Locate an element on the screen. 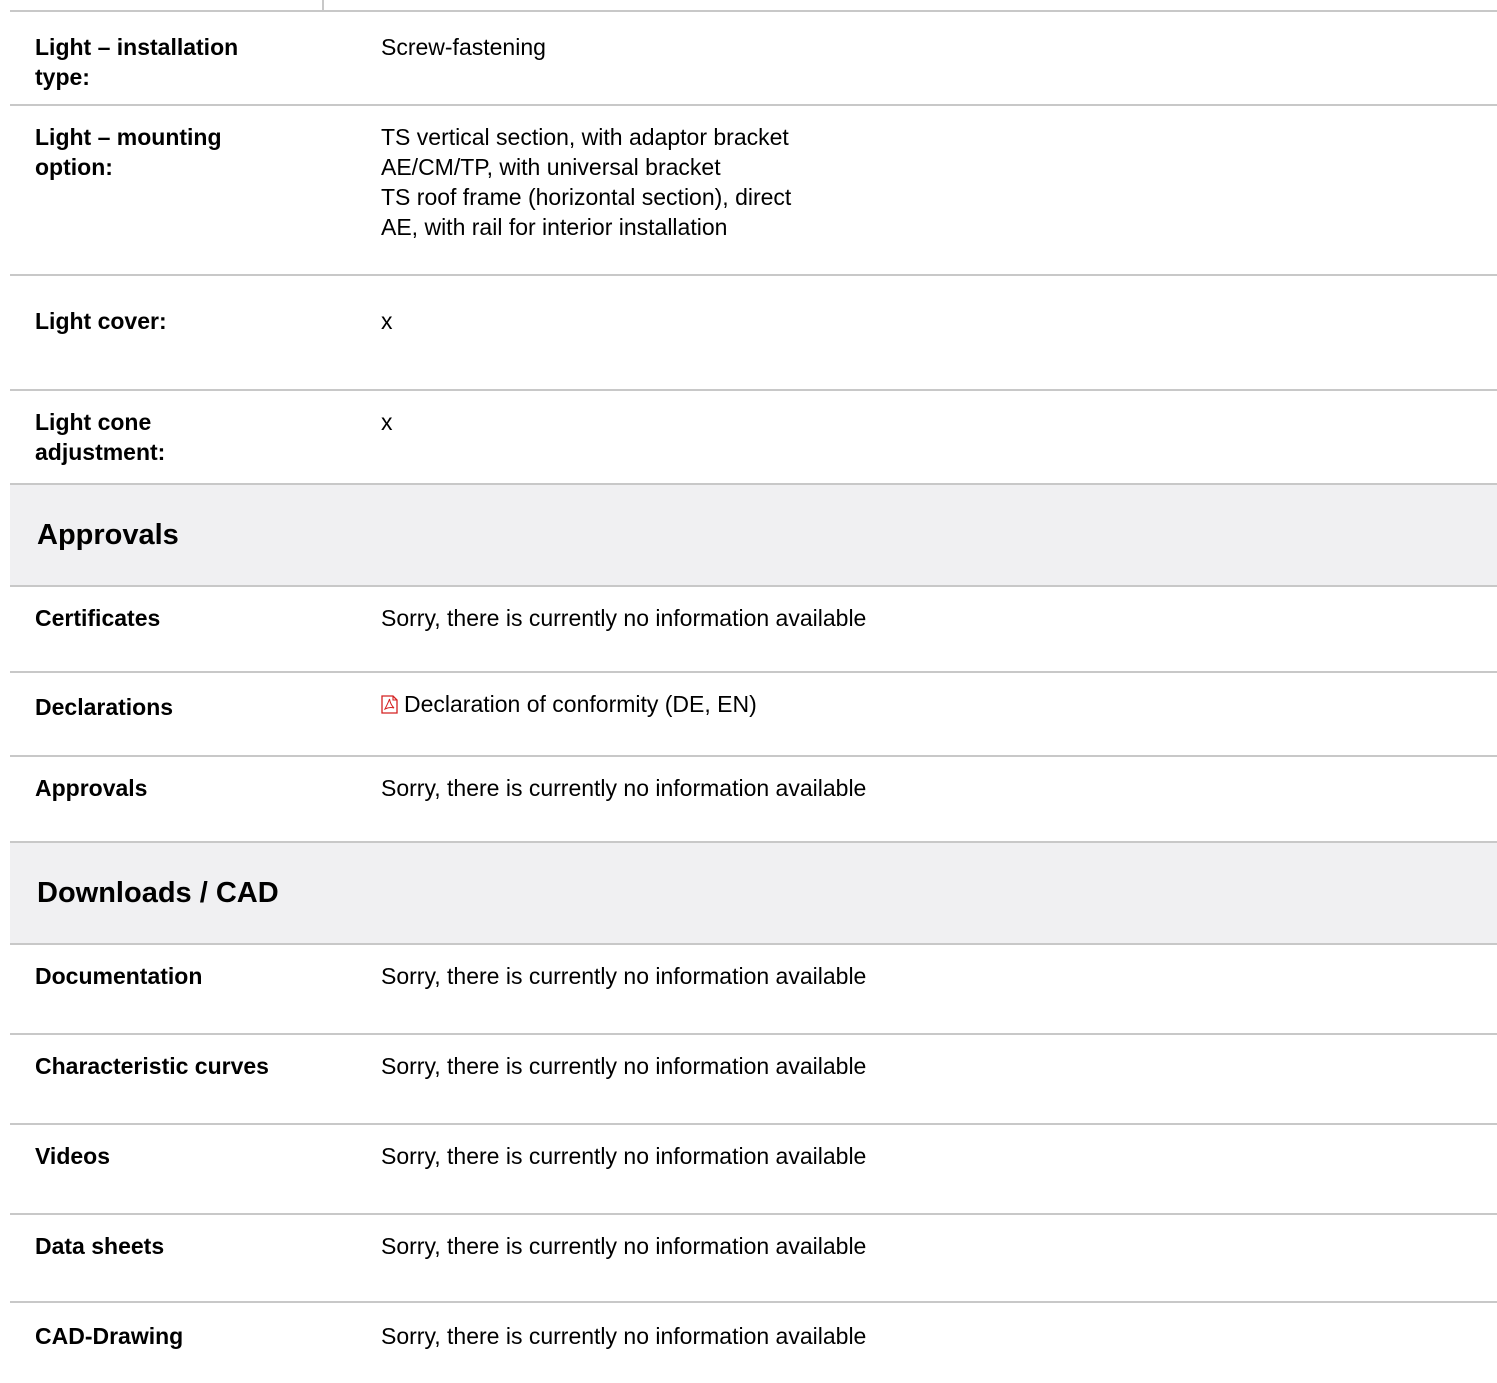 The width and height of the screenshot is (1497, 1383). row-label: CAD-Drawing is located at coordinates (109, 1336).